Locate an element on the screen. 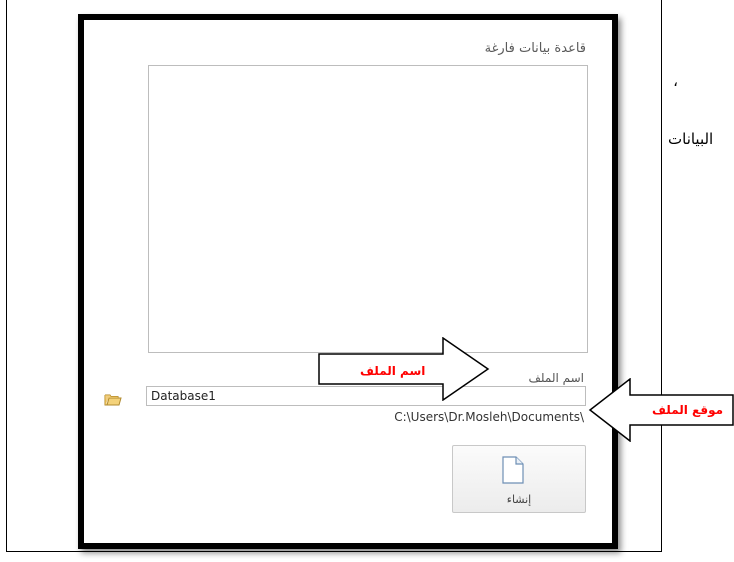 The width and height of the screenshot is (734, 562). filename-callout-label: اسم الملف is located at coordinates (393, 371).